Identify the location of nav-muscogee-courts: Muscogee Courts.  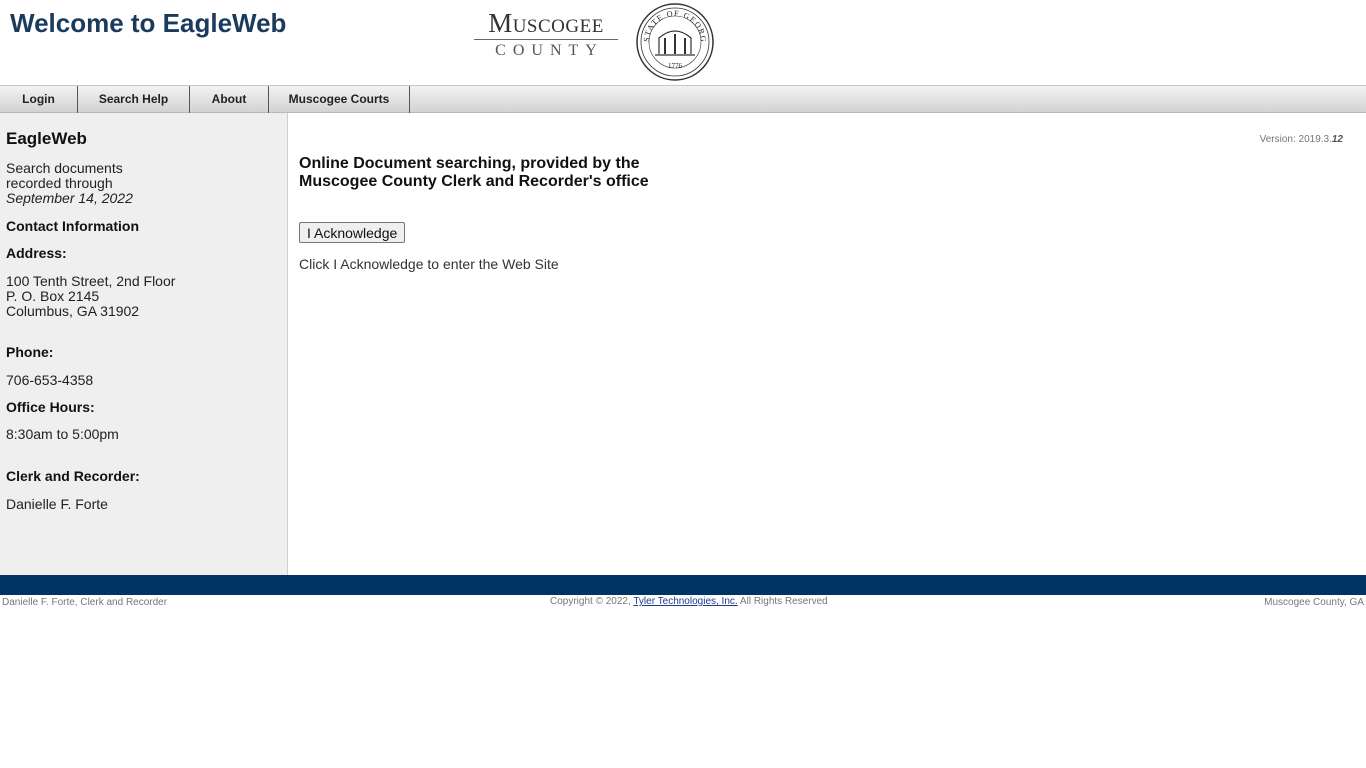
(339, 99).